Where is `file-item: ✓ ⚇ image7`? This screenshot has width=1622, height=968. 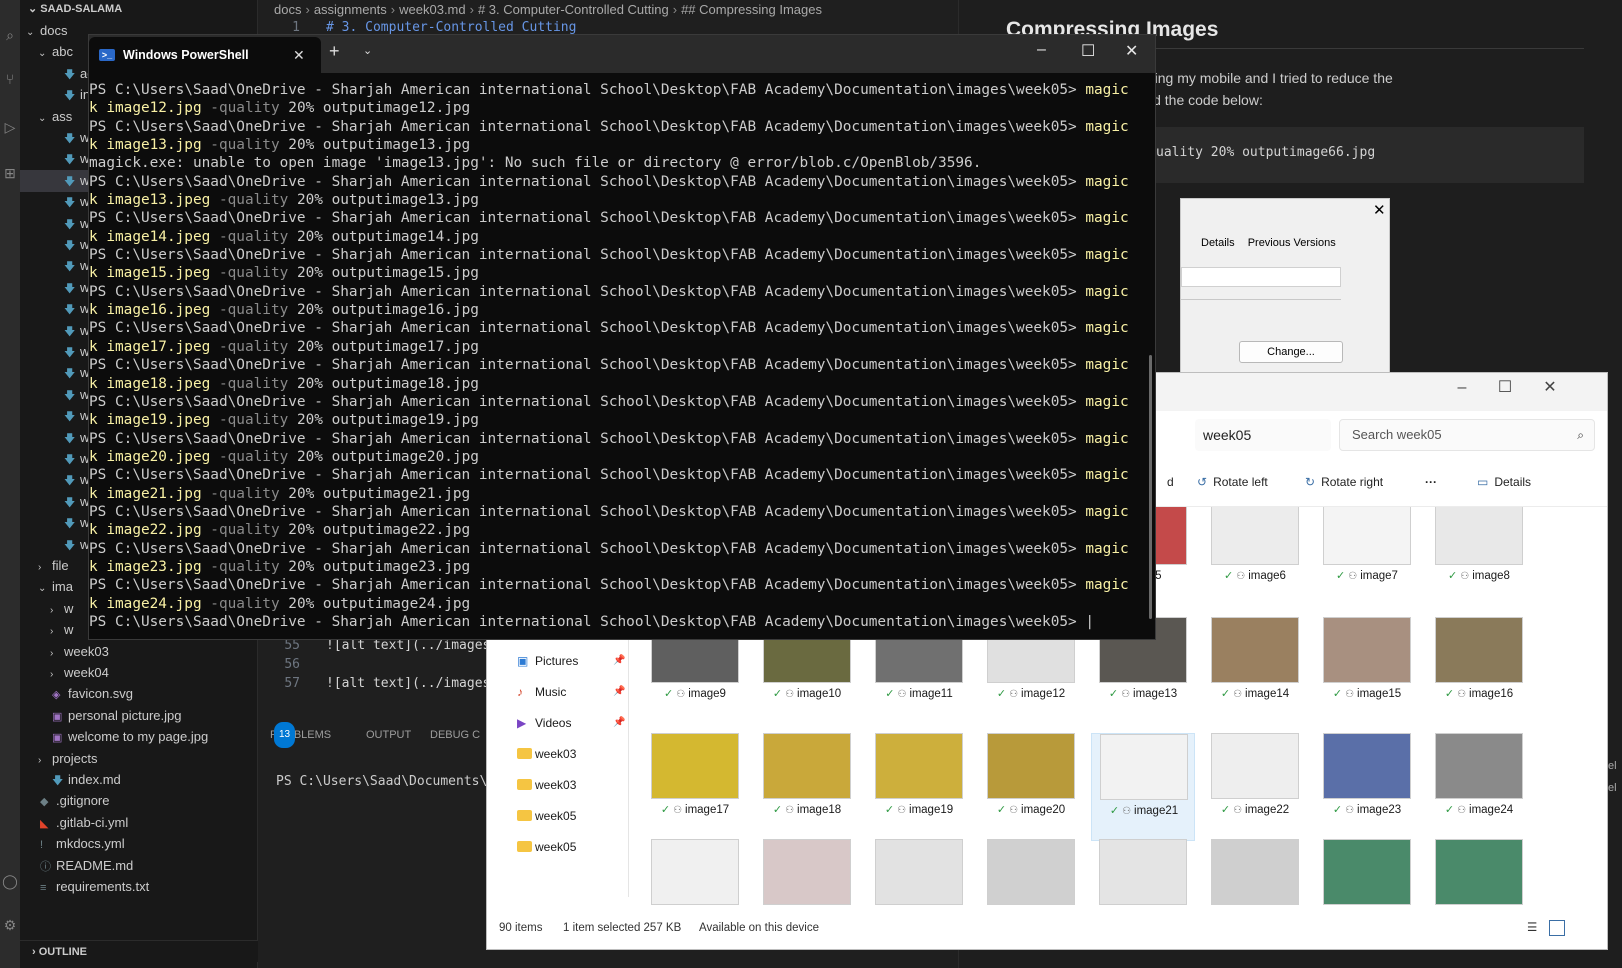 file-item: ✓ ⚇ image7 is located at coordinates (1367, 557).